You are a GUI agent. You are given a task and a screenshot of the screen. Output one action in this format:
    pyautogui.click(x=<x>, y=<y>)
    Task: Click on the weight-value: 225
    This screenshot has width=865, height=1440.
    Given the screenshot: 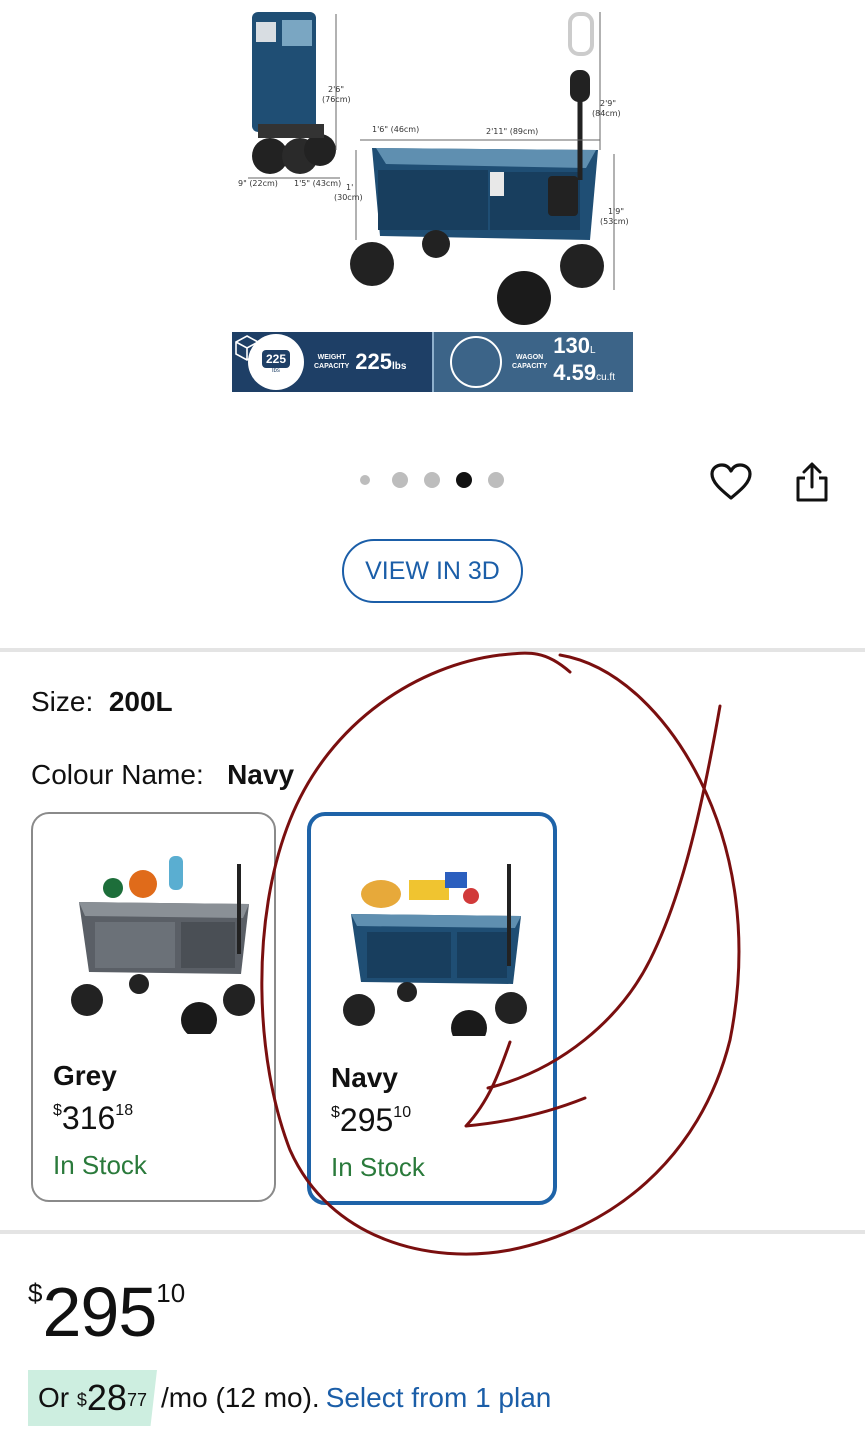 What is the action you would take?
    pyautogui.click(x=373, y=361)
    